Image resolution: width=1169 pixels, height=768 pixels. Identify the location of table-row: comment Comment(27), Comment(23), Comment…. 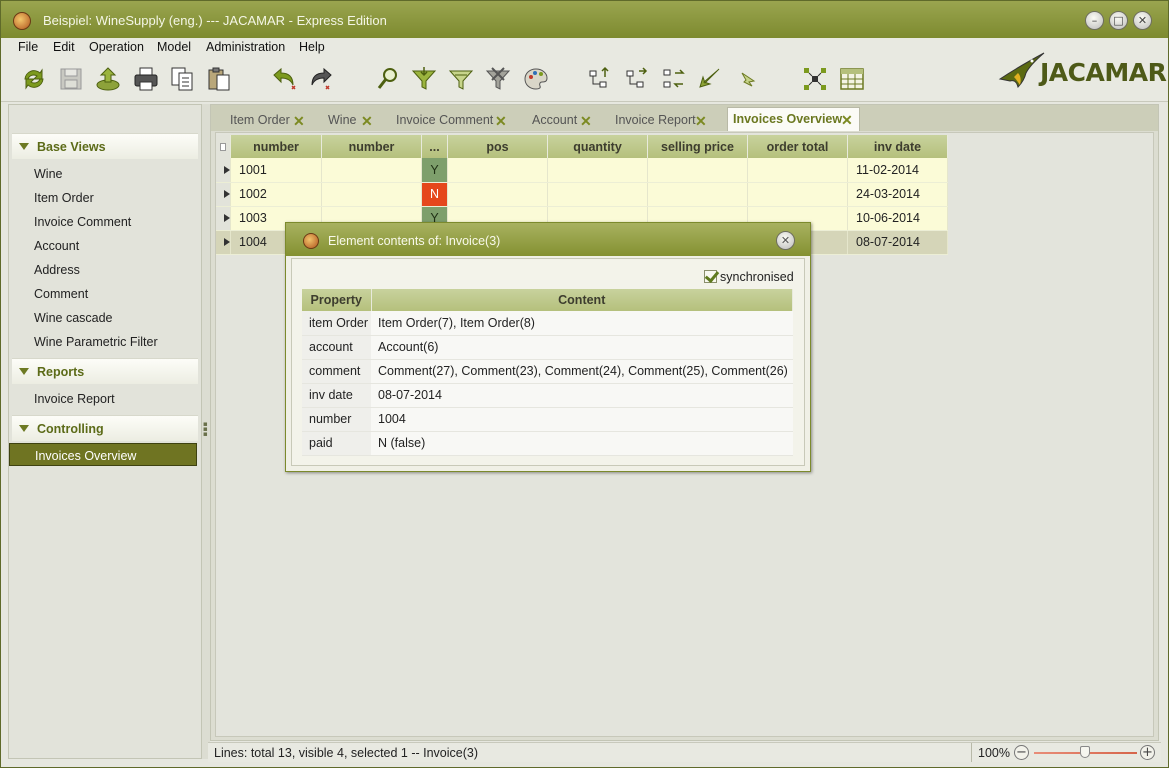
(547, 371).